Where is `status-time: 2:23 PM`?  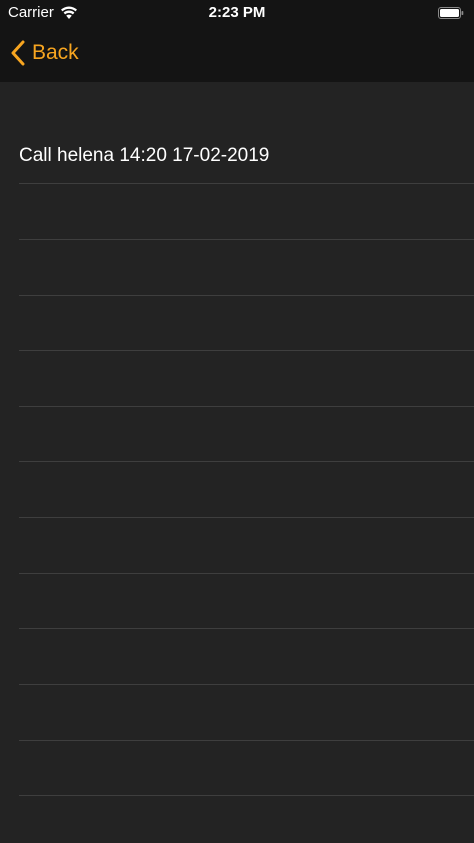 status-time: 2:23 PM is located at coordinates (237, 12).